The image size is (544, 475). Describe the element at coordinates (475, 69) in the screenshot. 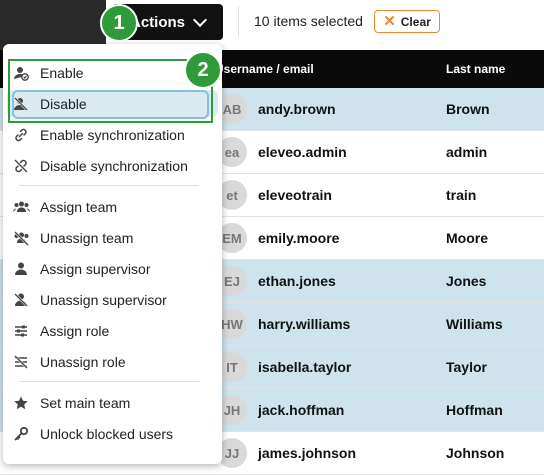

I see `column-header-lastname: Last name` at that location.